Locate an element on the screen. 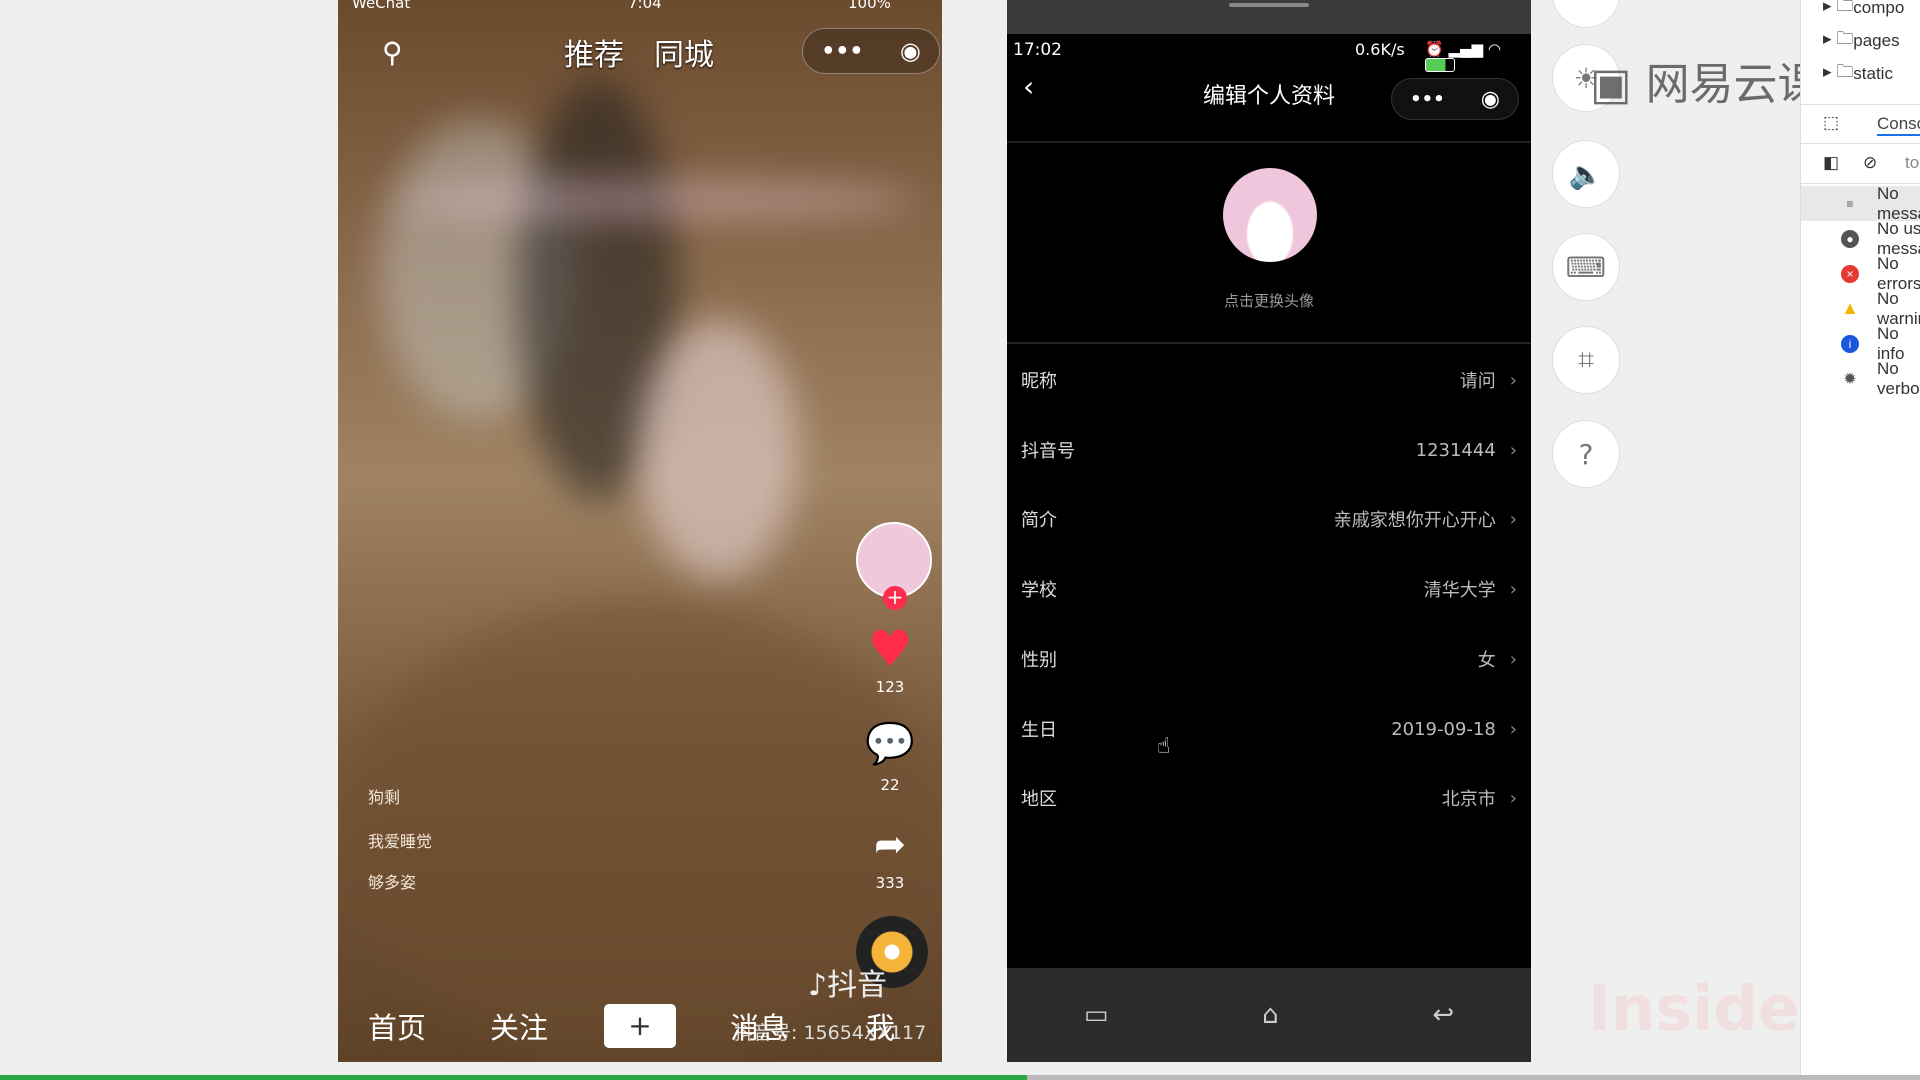 This screenshot has height=1080, width=1920. profile-avatar is located at coordinates (1270, 215).